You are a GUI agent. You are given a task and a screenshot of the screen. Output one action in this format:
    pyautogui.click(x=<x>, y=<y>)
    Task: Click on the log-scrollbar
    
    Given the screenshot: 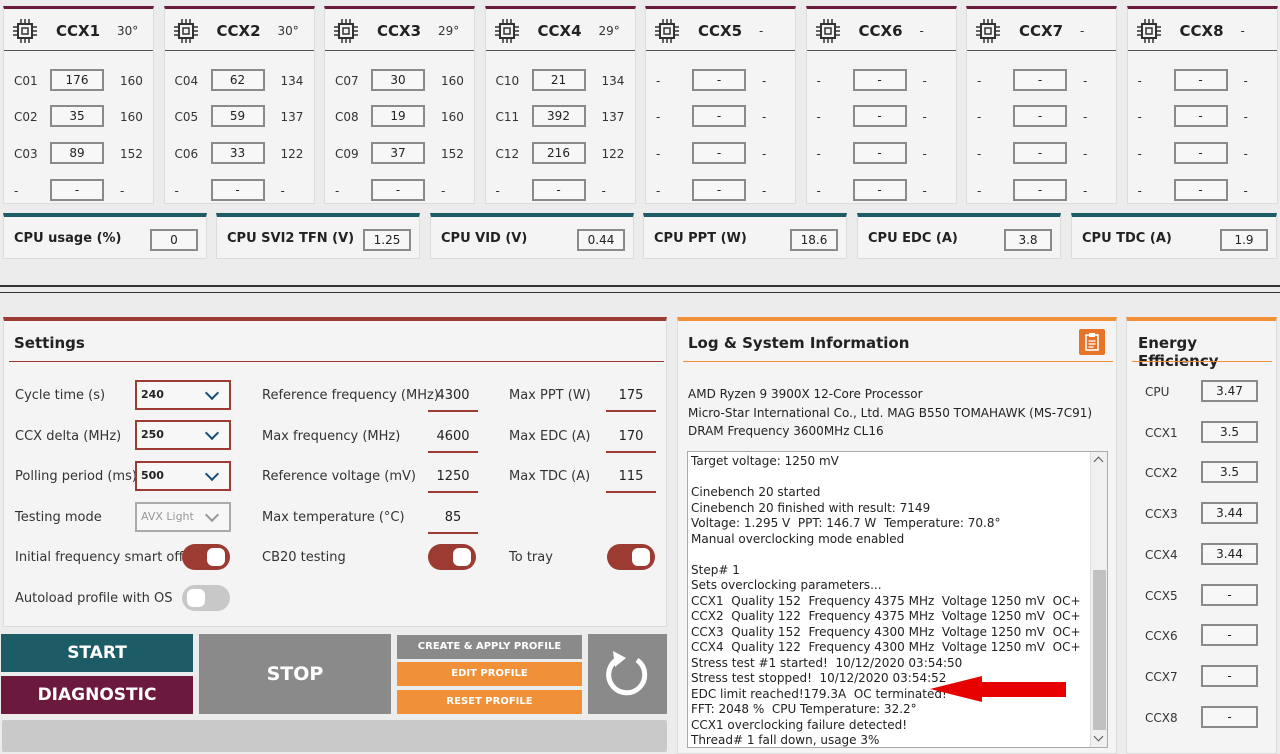 What is the action you would take?
    pyautogui.click(x=1098, y=599)
    